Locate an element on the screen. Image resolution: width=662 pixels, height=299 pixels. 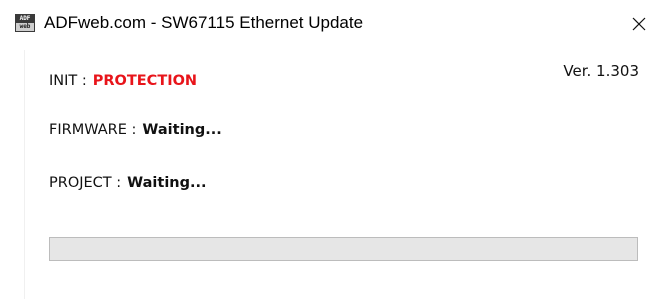
update-progress-bar is located at coordinates (343, 249).